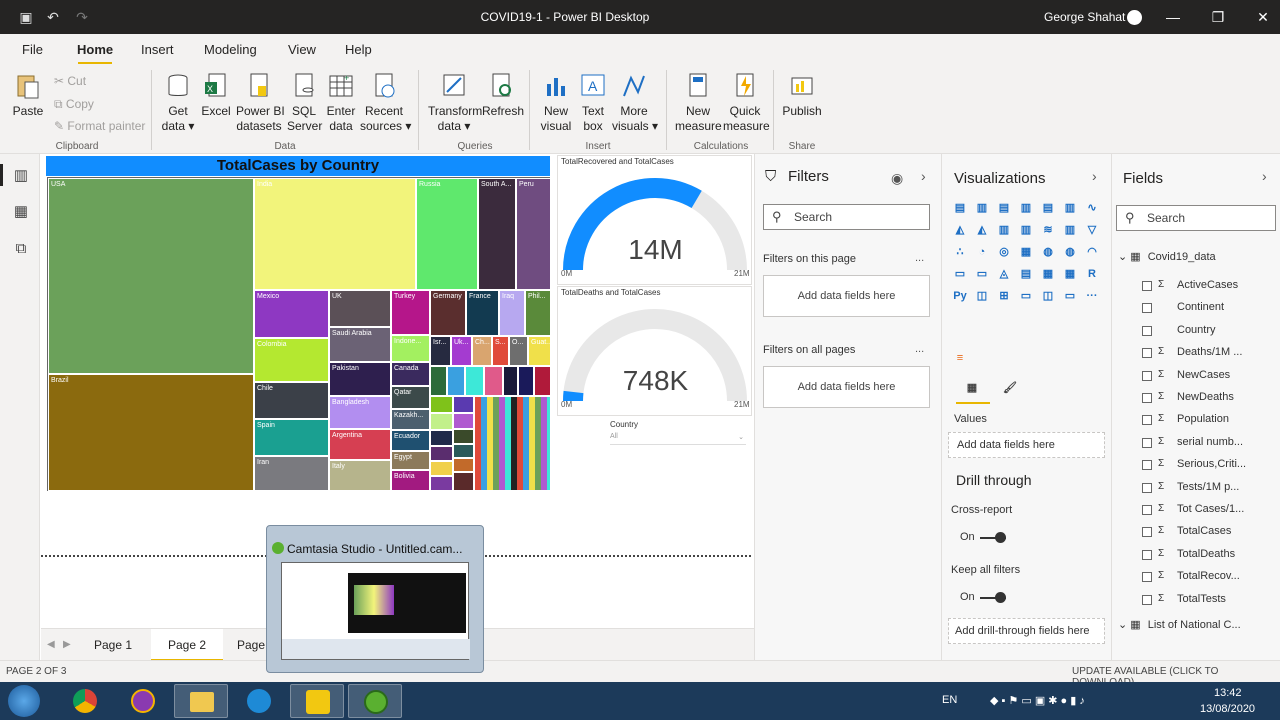 The width and height of the screenshot is (1280, 720). I want to click on new-visual-button: New visual, so click(556, 103).